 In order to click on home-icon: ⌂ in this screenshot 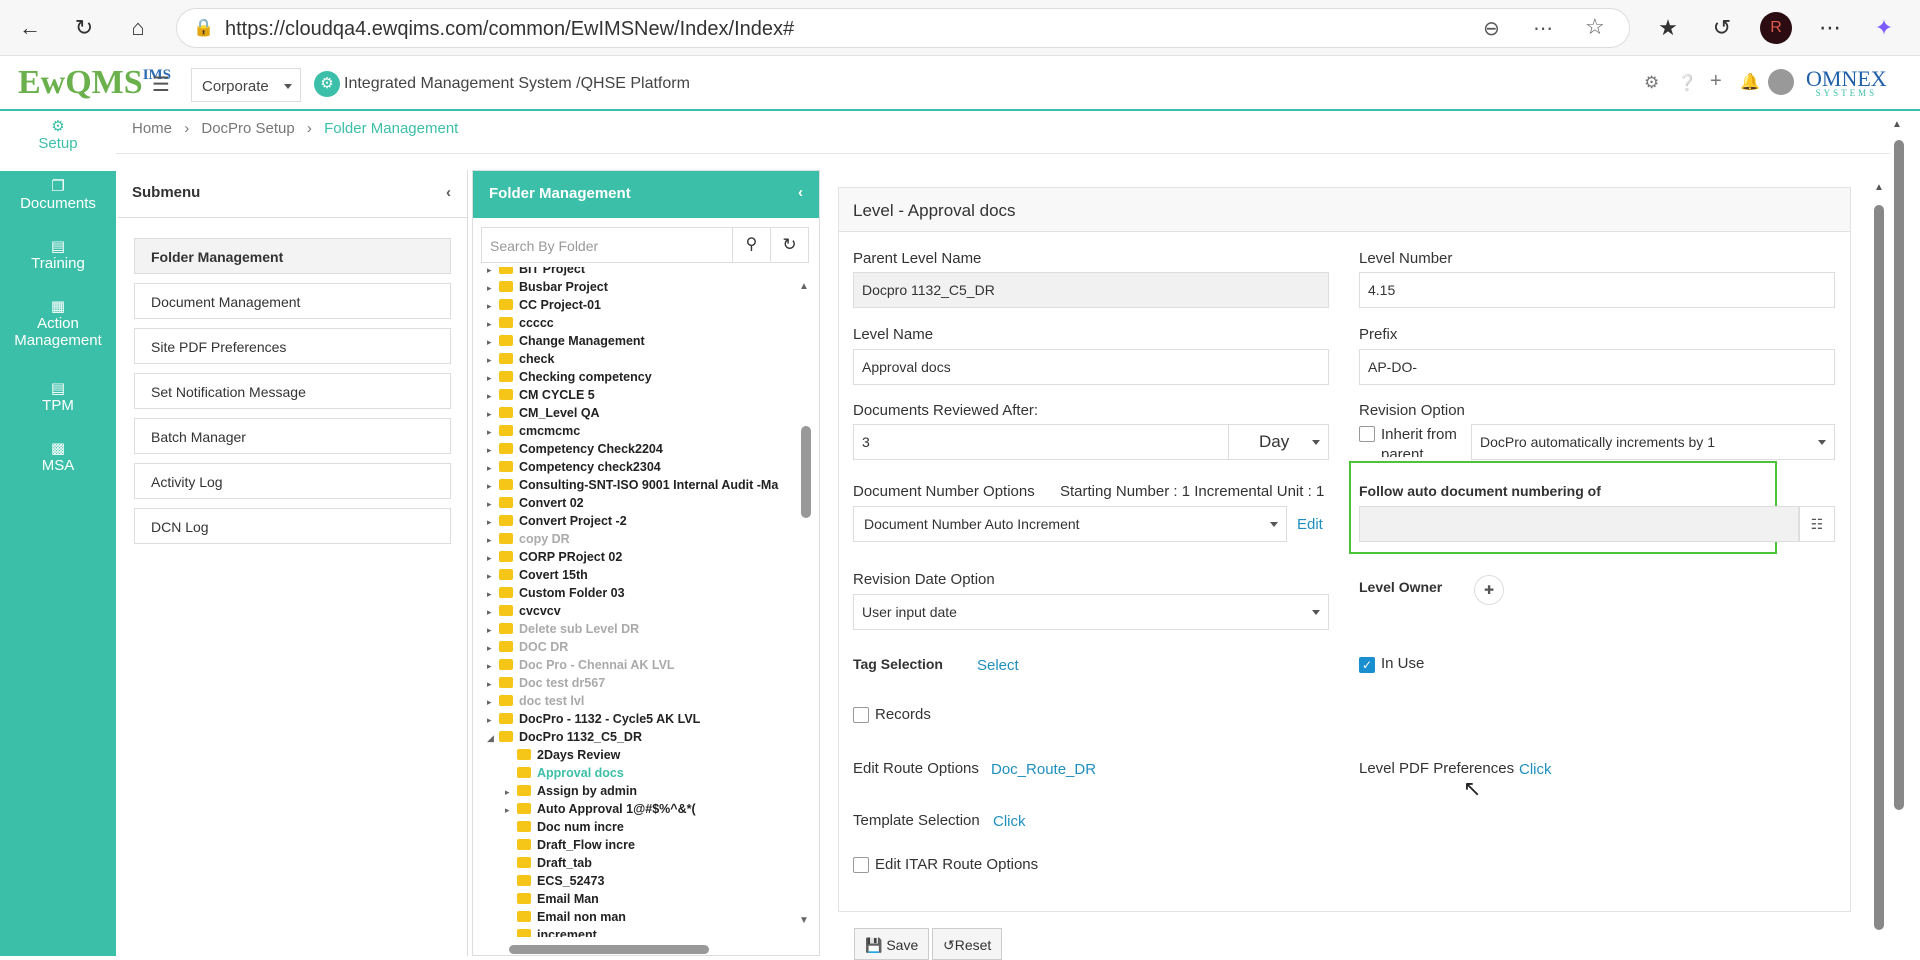, I will do `click(138, 28)`.